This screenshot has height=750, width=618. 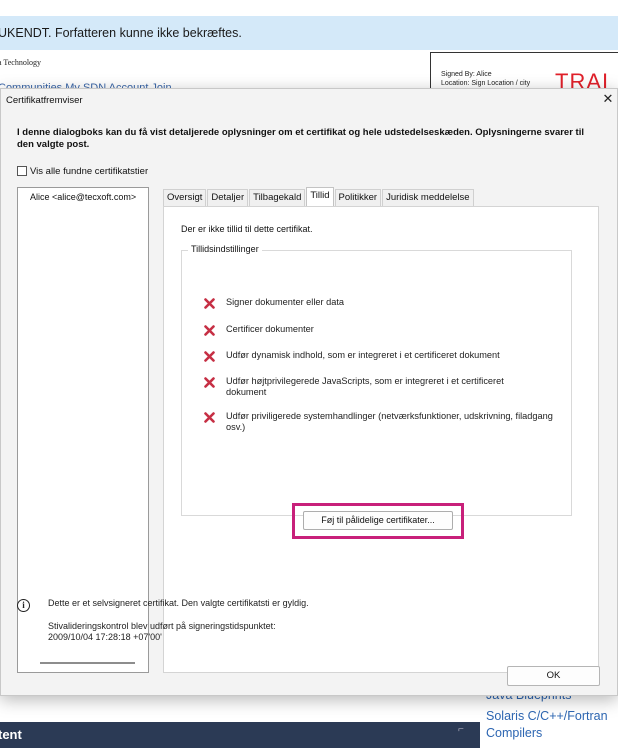 What do you see at coordinates (21, 62) in the screenshot?
I see `document-logo-text: a Technology` at bounding box center [21, 62].